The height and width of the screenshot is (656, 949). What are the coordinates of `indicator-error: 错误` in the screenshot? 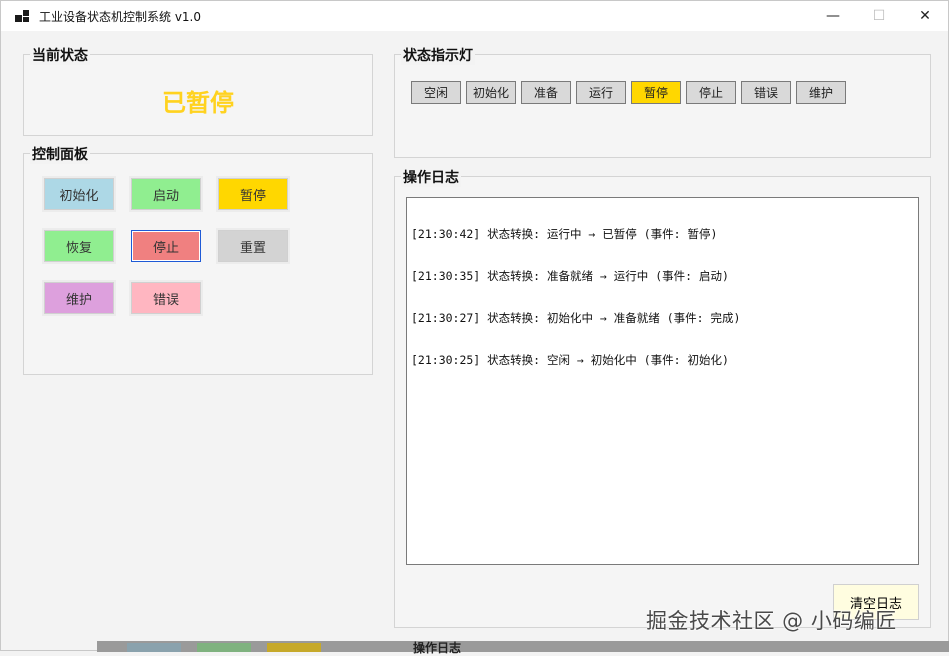 It's located at (766, 92).